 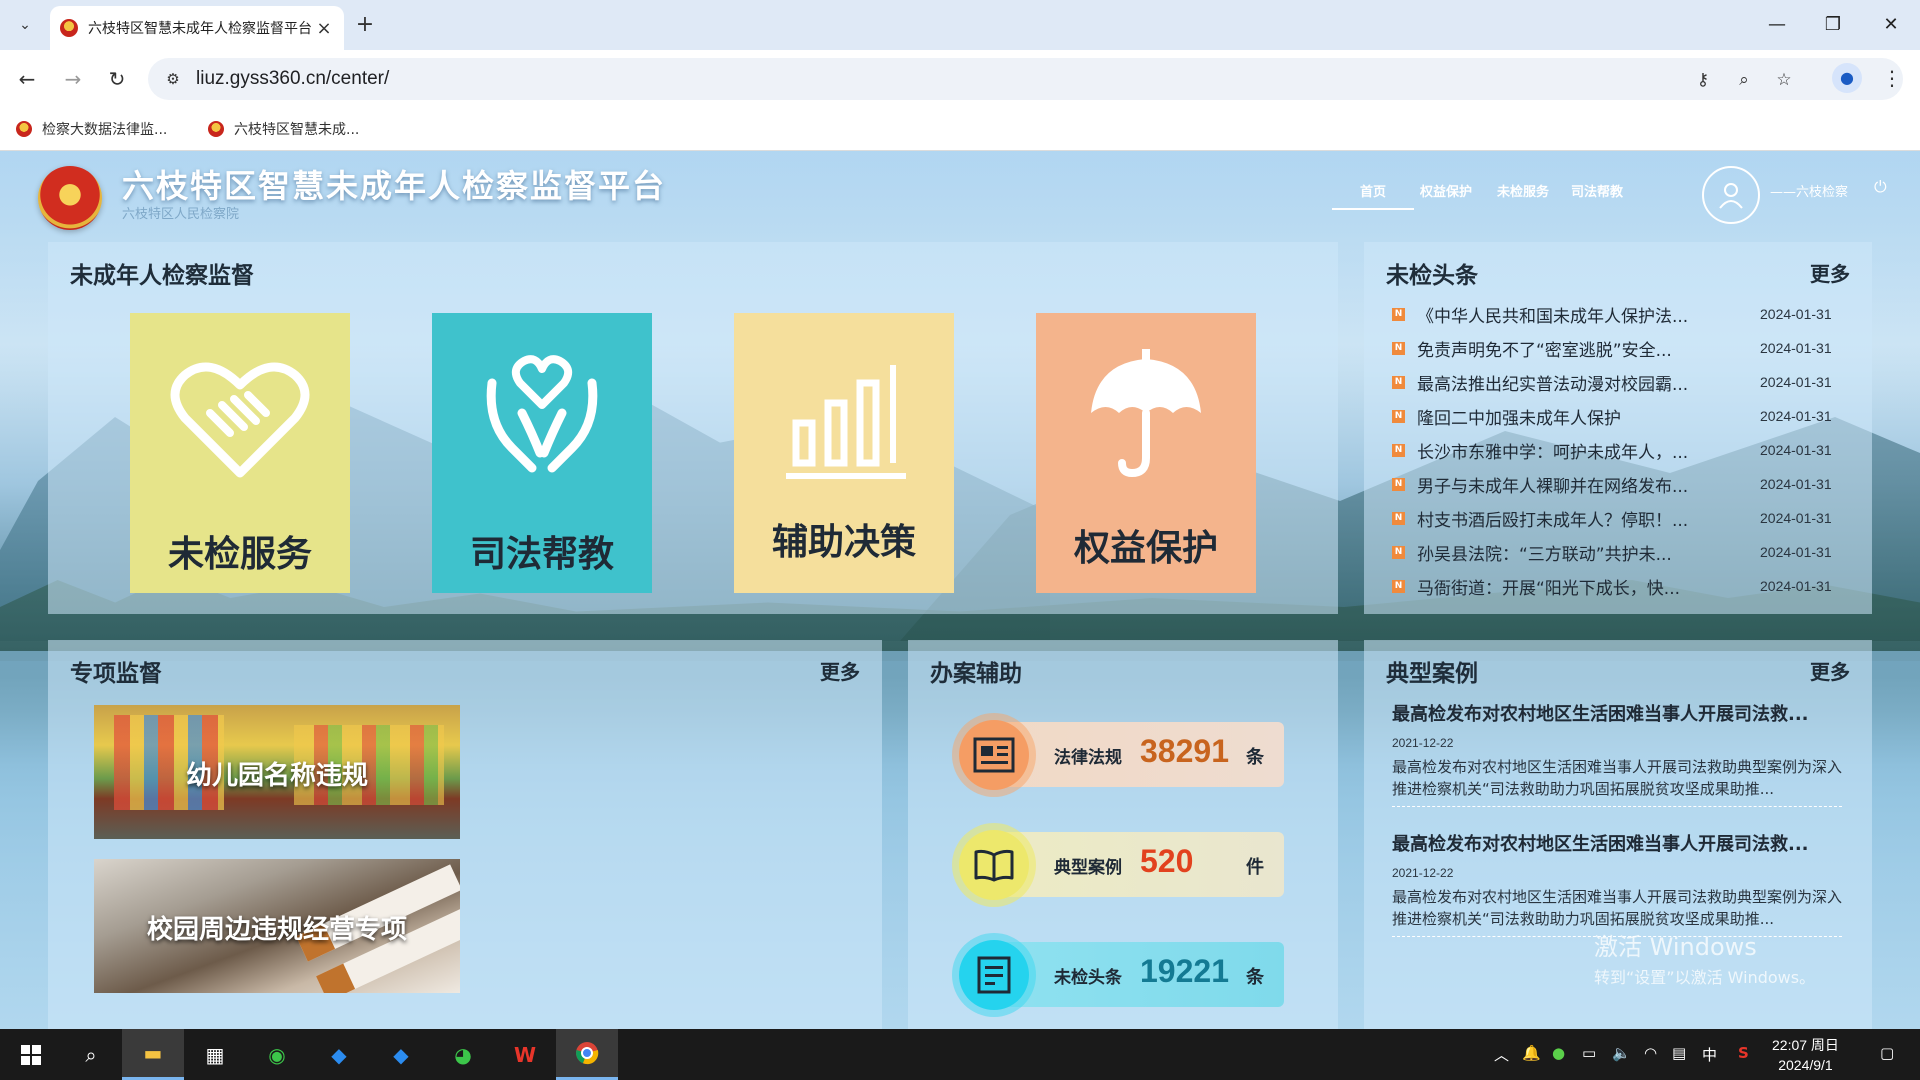 I want to click on address-bar: ⚙ liuz.gyss360.cn/center/ ⚷ ⌕ ☆, so click(x=1025, y=79).